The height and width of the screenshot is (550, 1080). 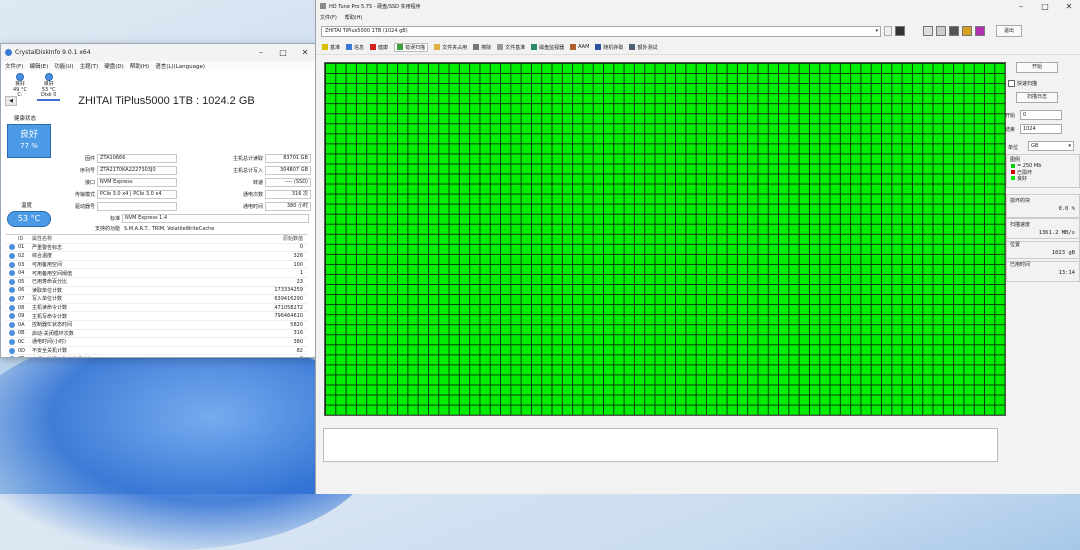 I want to click on start-input: 0, so click(x=1041, y=115).